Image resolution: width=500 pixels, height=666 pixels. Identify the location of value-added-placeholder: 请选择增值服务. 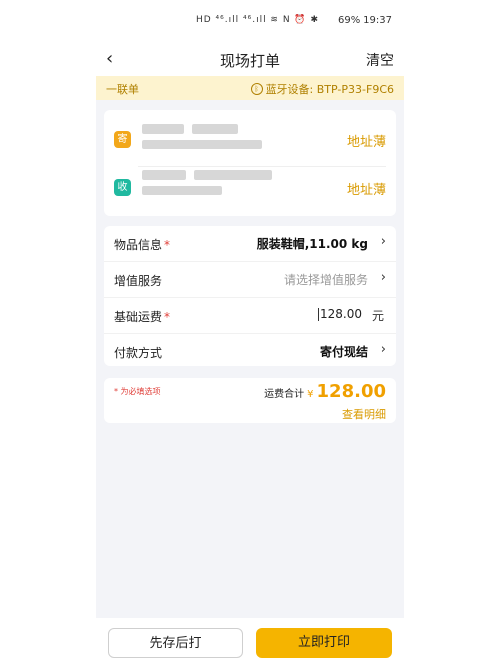
(325, 280).